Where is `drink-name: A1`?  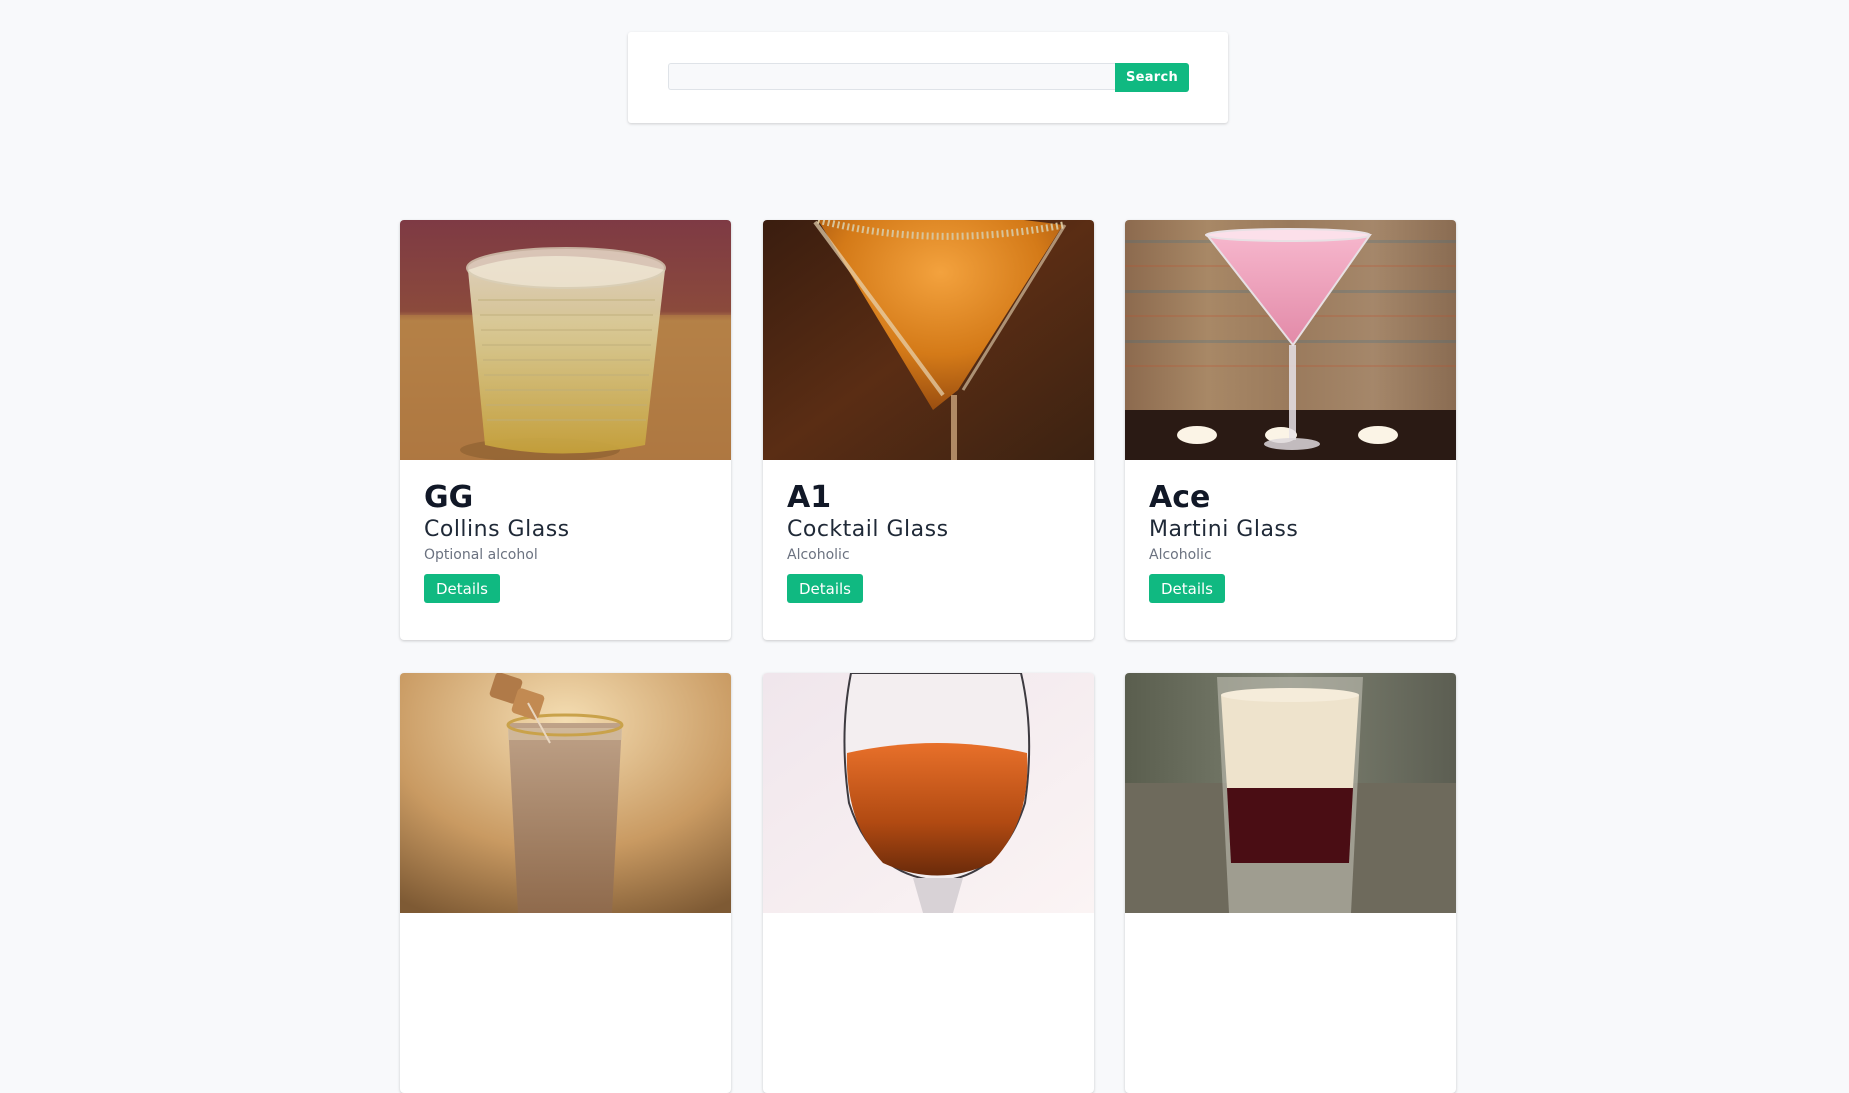 drink-name: A1 is located at coordinates (809, 497).